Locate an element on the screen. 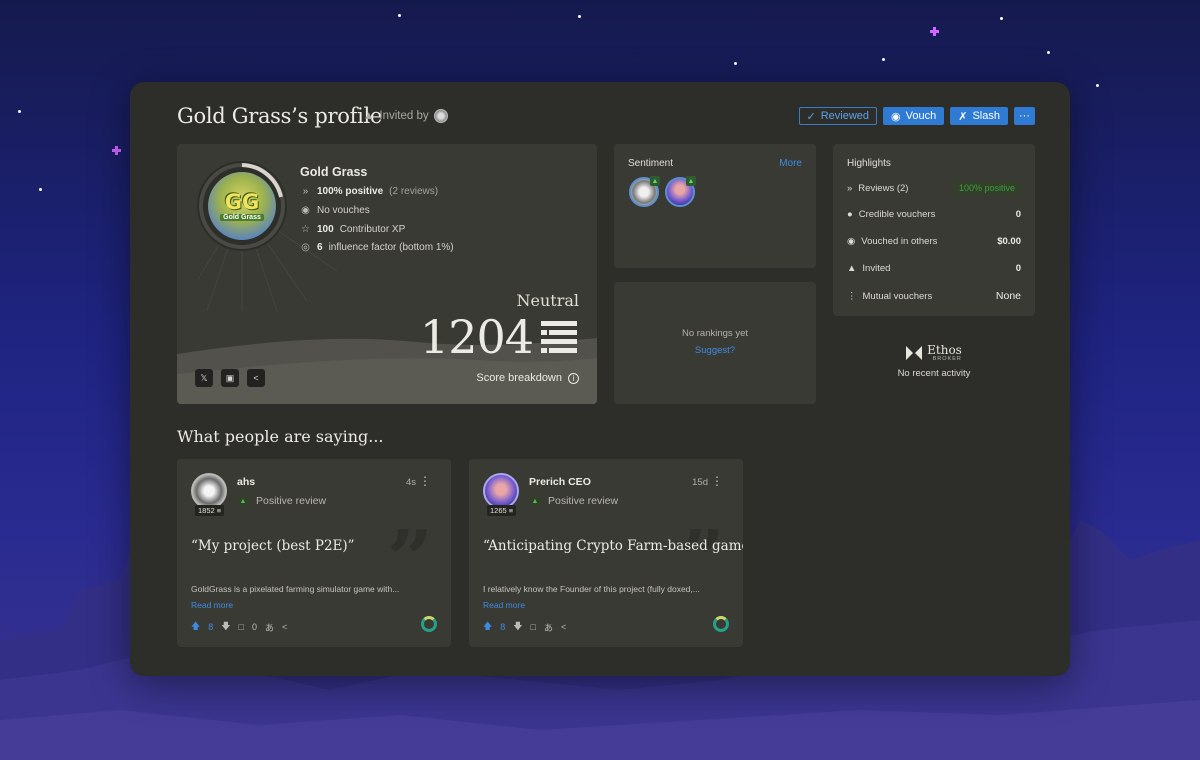  score-breakdown-link: Score breakdown i is located at coordinates (527, 378).